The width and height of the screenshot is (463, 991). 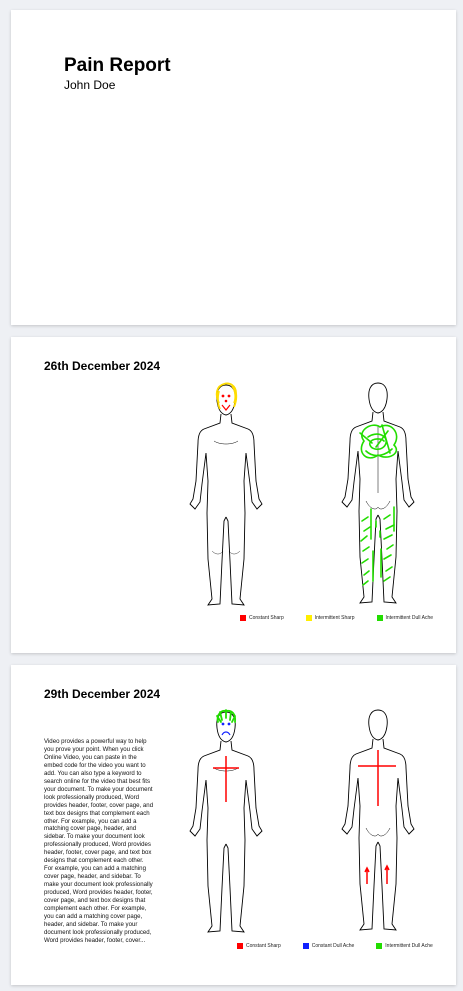 What do you see at coordinates (102, 366) in the screenshot?
I see `entry-date: 26th December 2024` at bounding box center [102, 366].